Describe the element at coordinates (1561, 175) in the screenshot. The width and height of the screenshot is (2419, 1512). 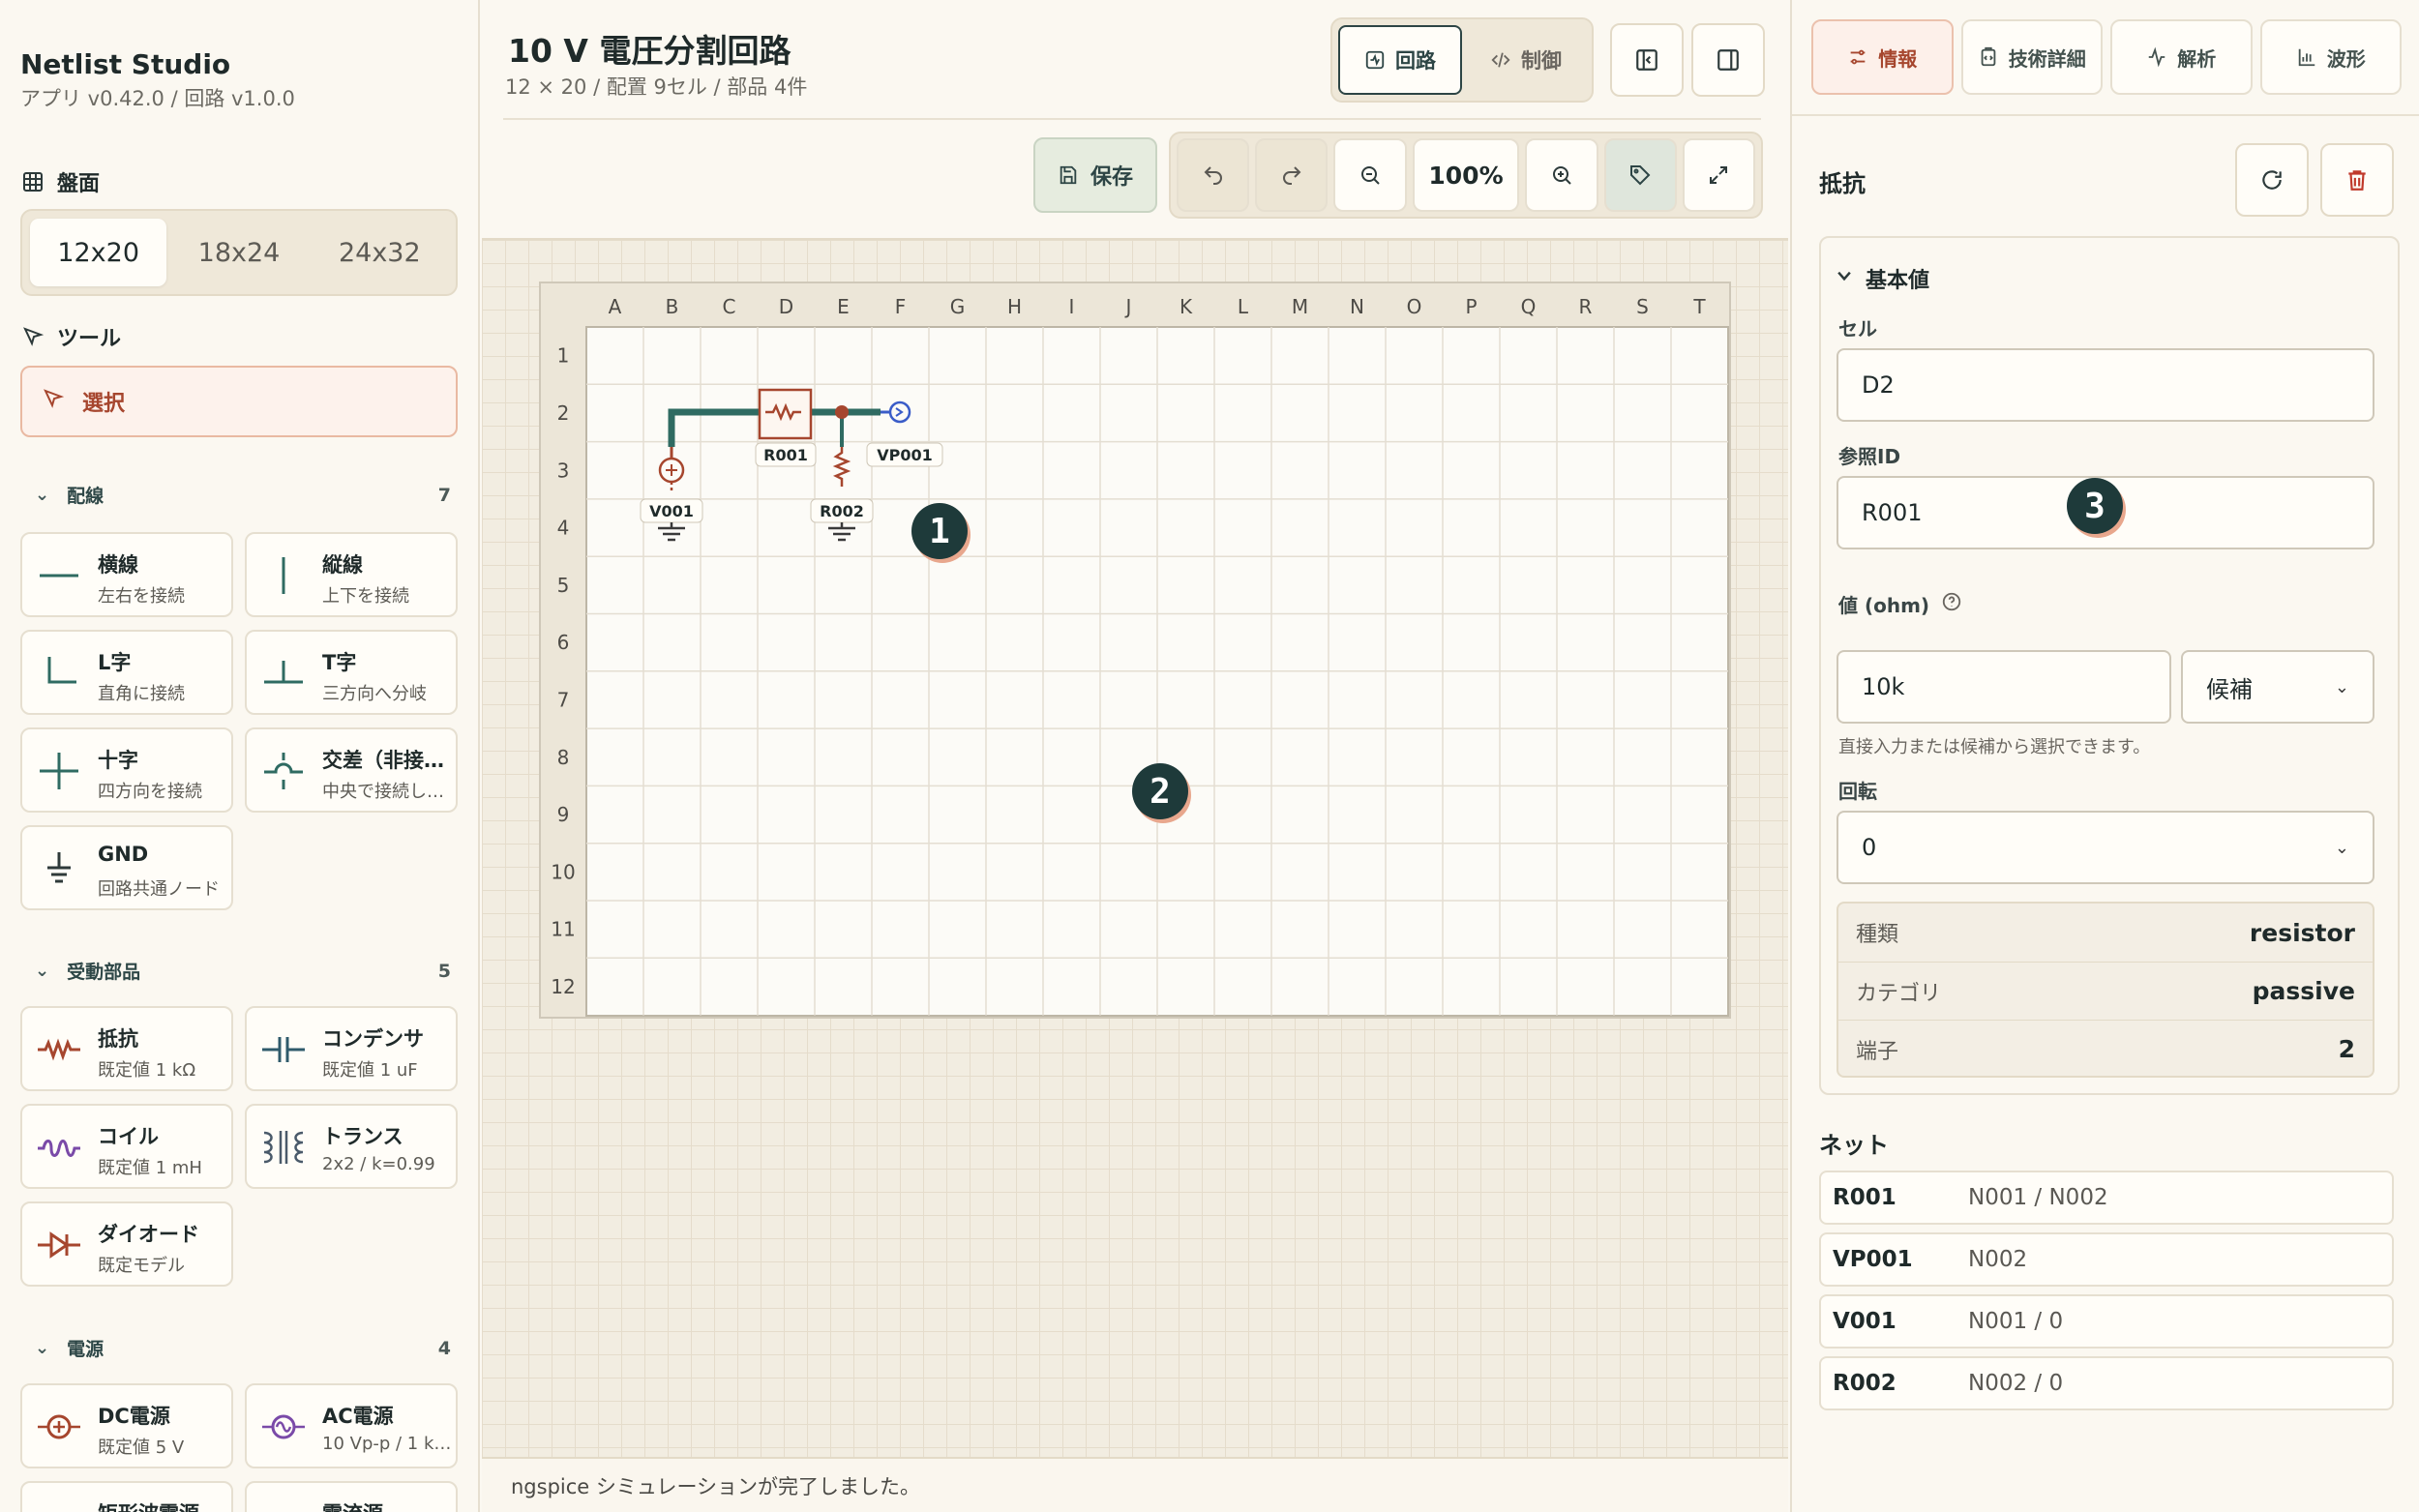
I see `zoom-in-button` at that location.